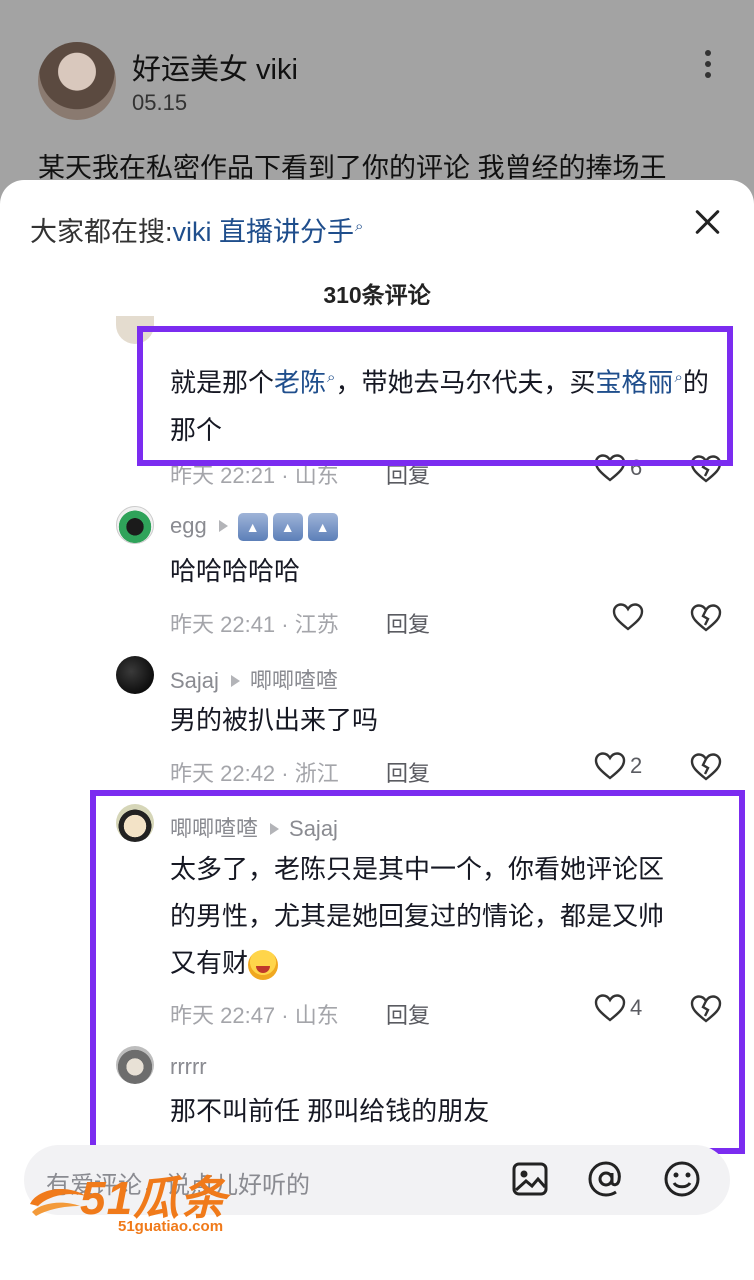  I want to click on like-button: 4, so click(618, 1010).